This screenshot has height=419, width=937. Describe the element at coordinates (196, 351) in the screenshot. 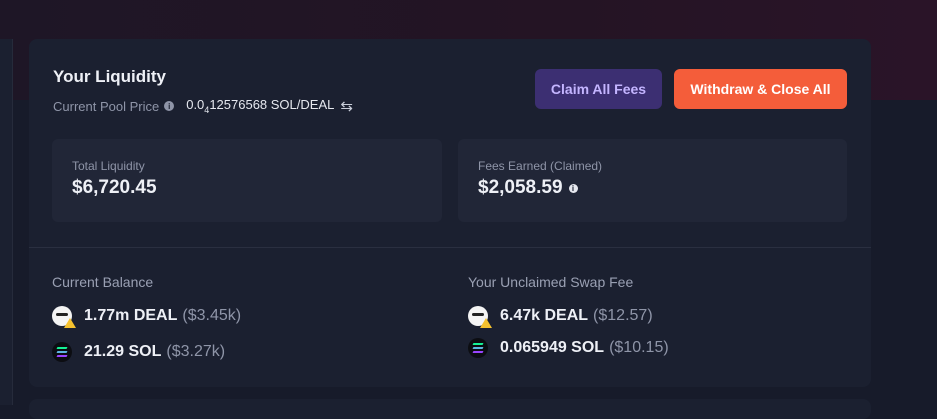

I see `balance-sol-usd: ($3.27k)` at that location.